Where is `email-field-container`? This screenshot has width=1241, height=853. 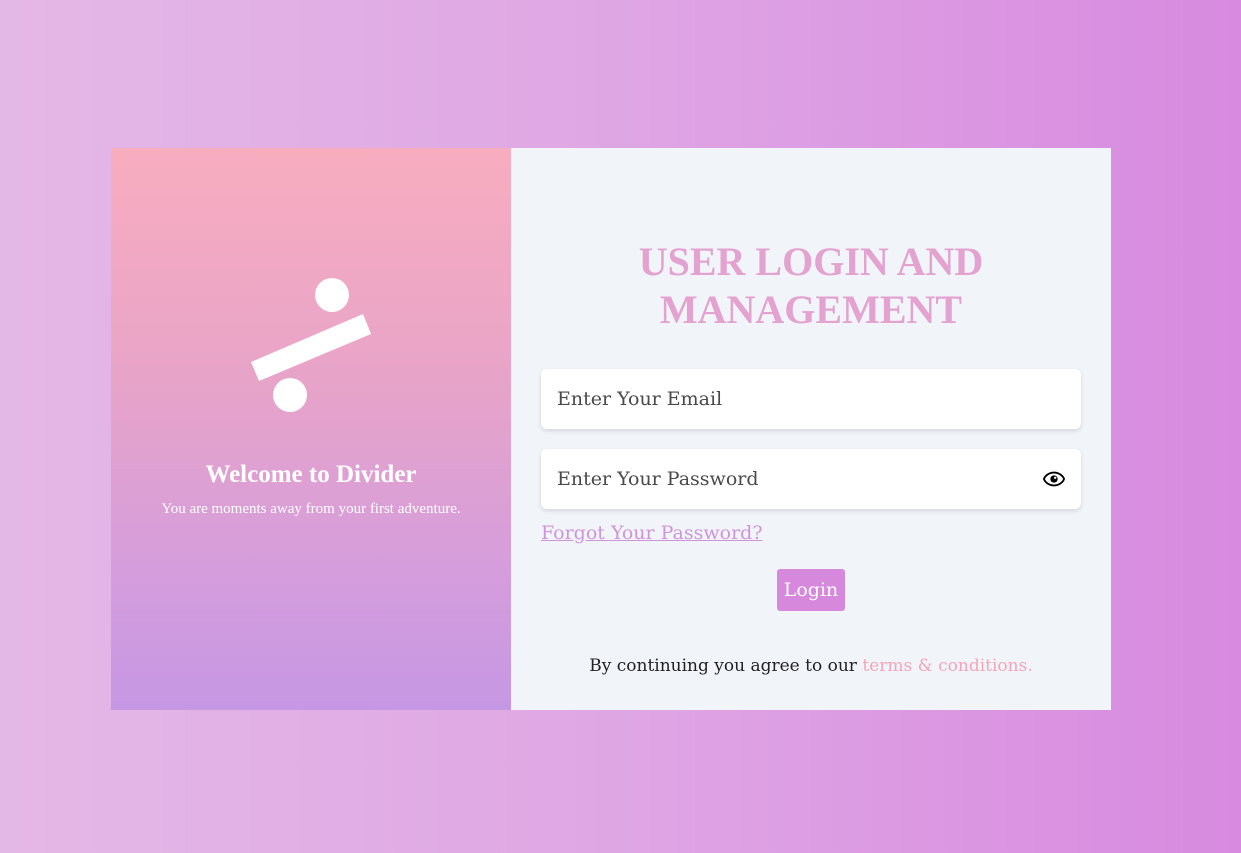 email-field-container is located at coordinates (811, 399).